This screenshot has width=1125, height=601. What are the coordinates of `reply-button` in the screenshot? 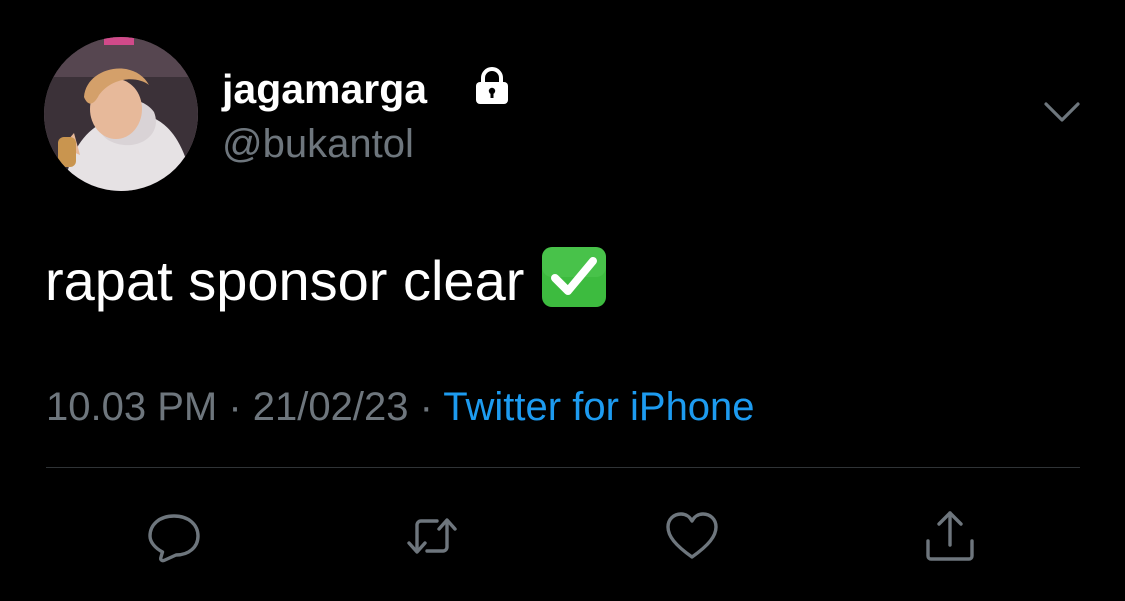 It's located at (174, 536).